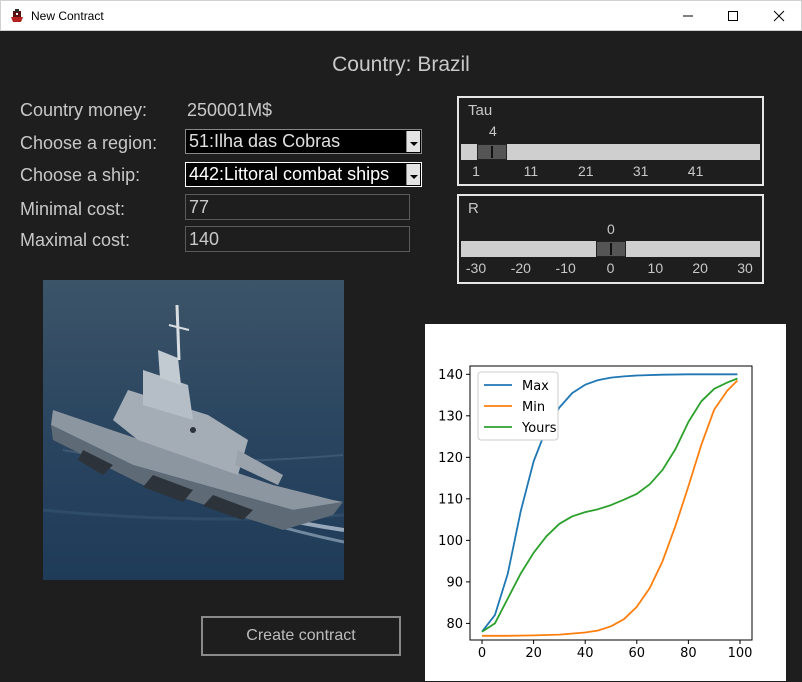 Image resolution: width=802 pixels, height=682 pixels. I want to click on tau-slider-group: Tau 4 1 11 21 31 41, so click(610, 141).